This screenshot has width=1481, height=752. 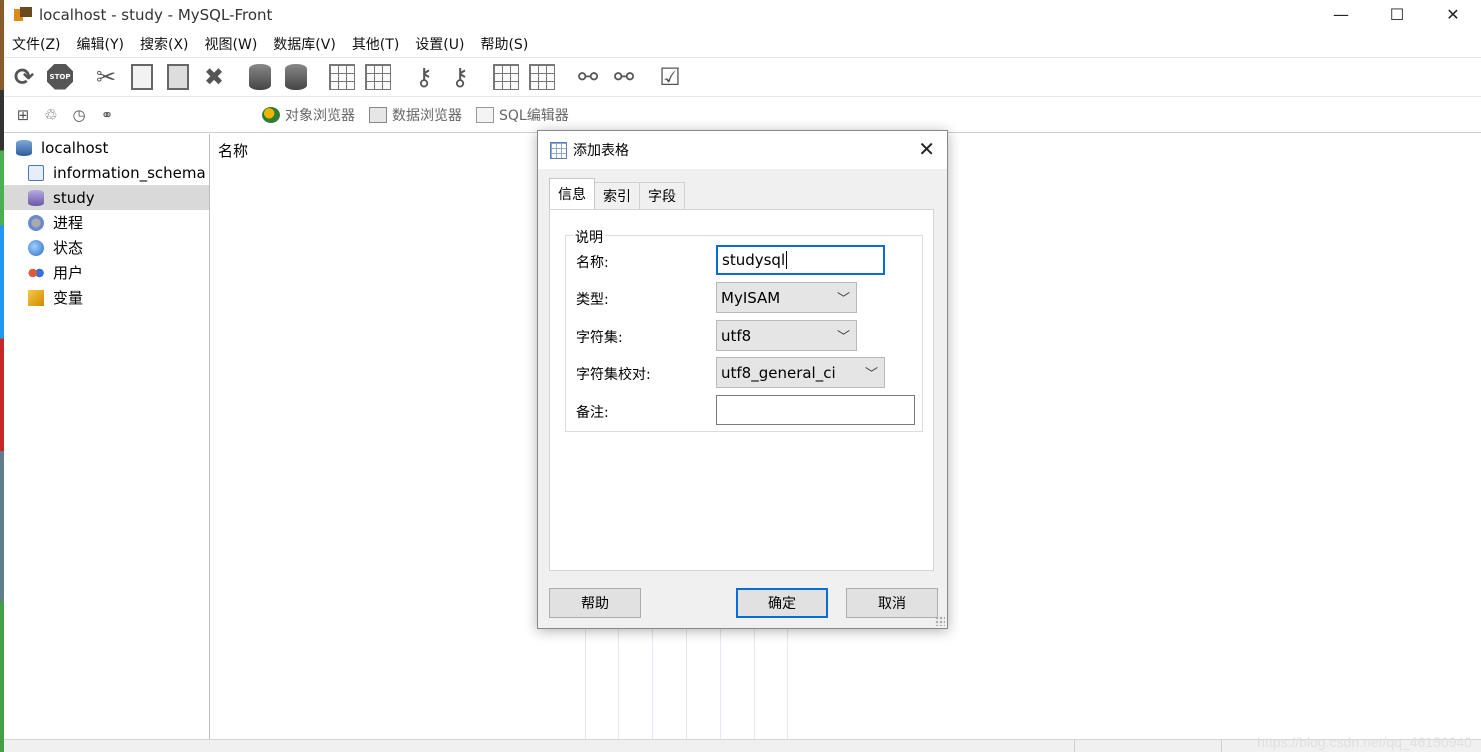 I want to click on tree-item-label: 用户, so click(x=68, y=273).